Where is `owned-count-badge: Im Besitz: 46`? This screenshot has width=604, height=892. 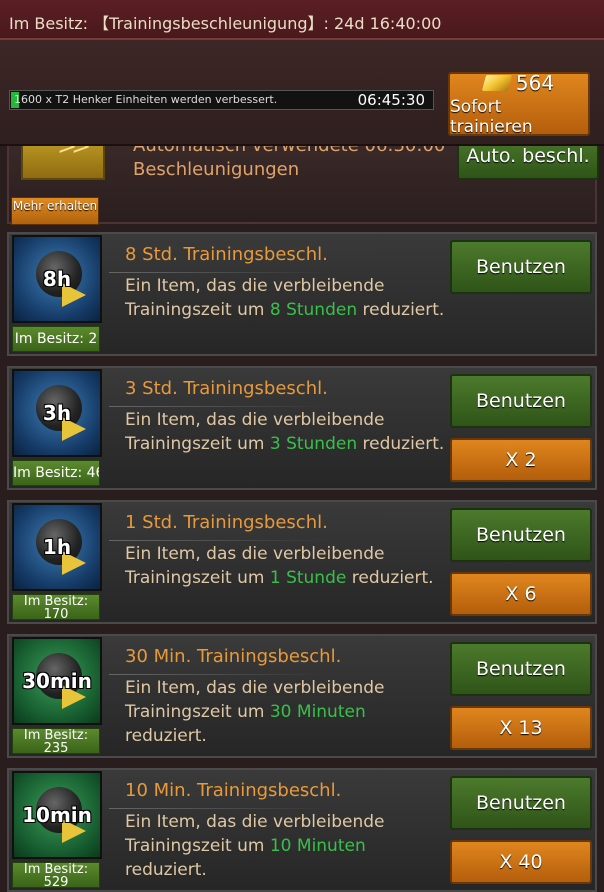 owned-count-badge: Im Besitz: 46 is located at coordinates (56, 473).